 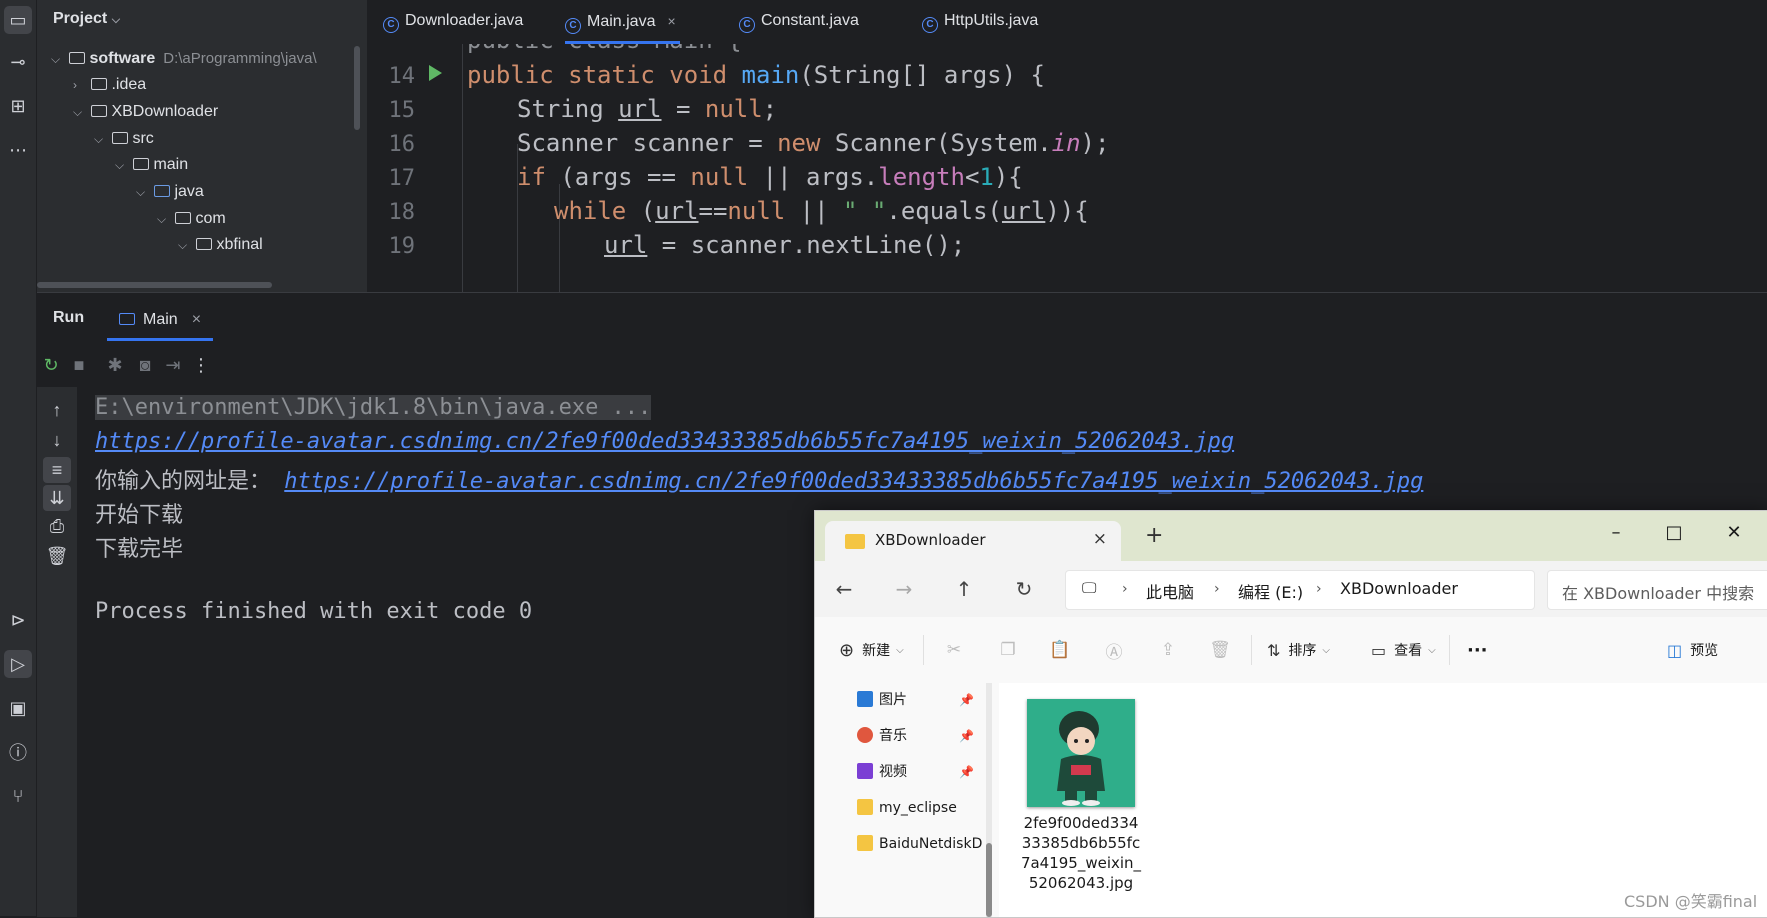 What do you see at coordinates (1114, 650) in the screenshot?
I see `rename-icon: Ⓐ` at bounding box center [1114, 650].